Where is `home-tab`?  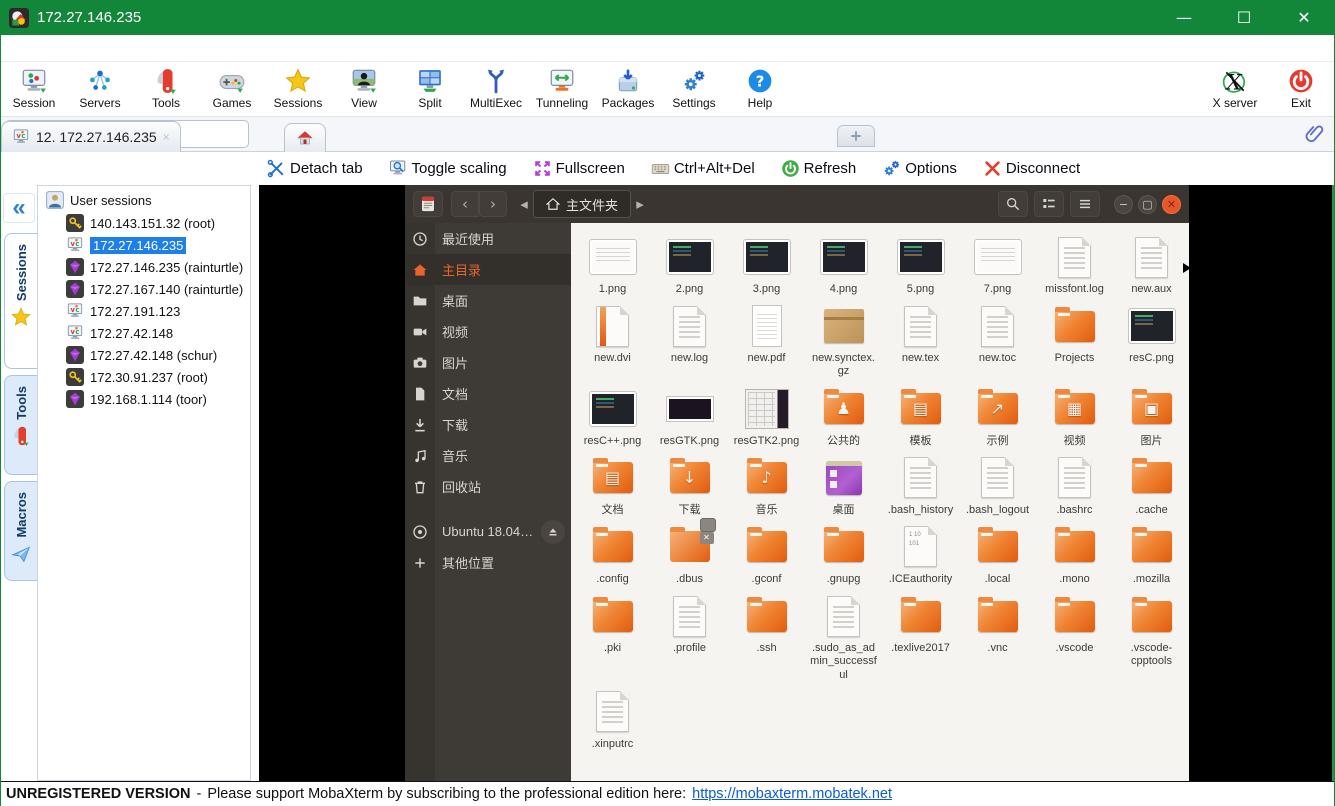
home-tab is located at coordinates (305, 137).